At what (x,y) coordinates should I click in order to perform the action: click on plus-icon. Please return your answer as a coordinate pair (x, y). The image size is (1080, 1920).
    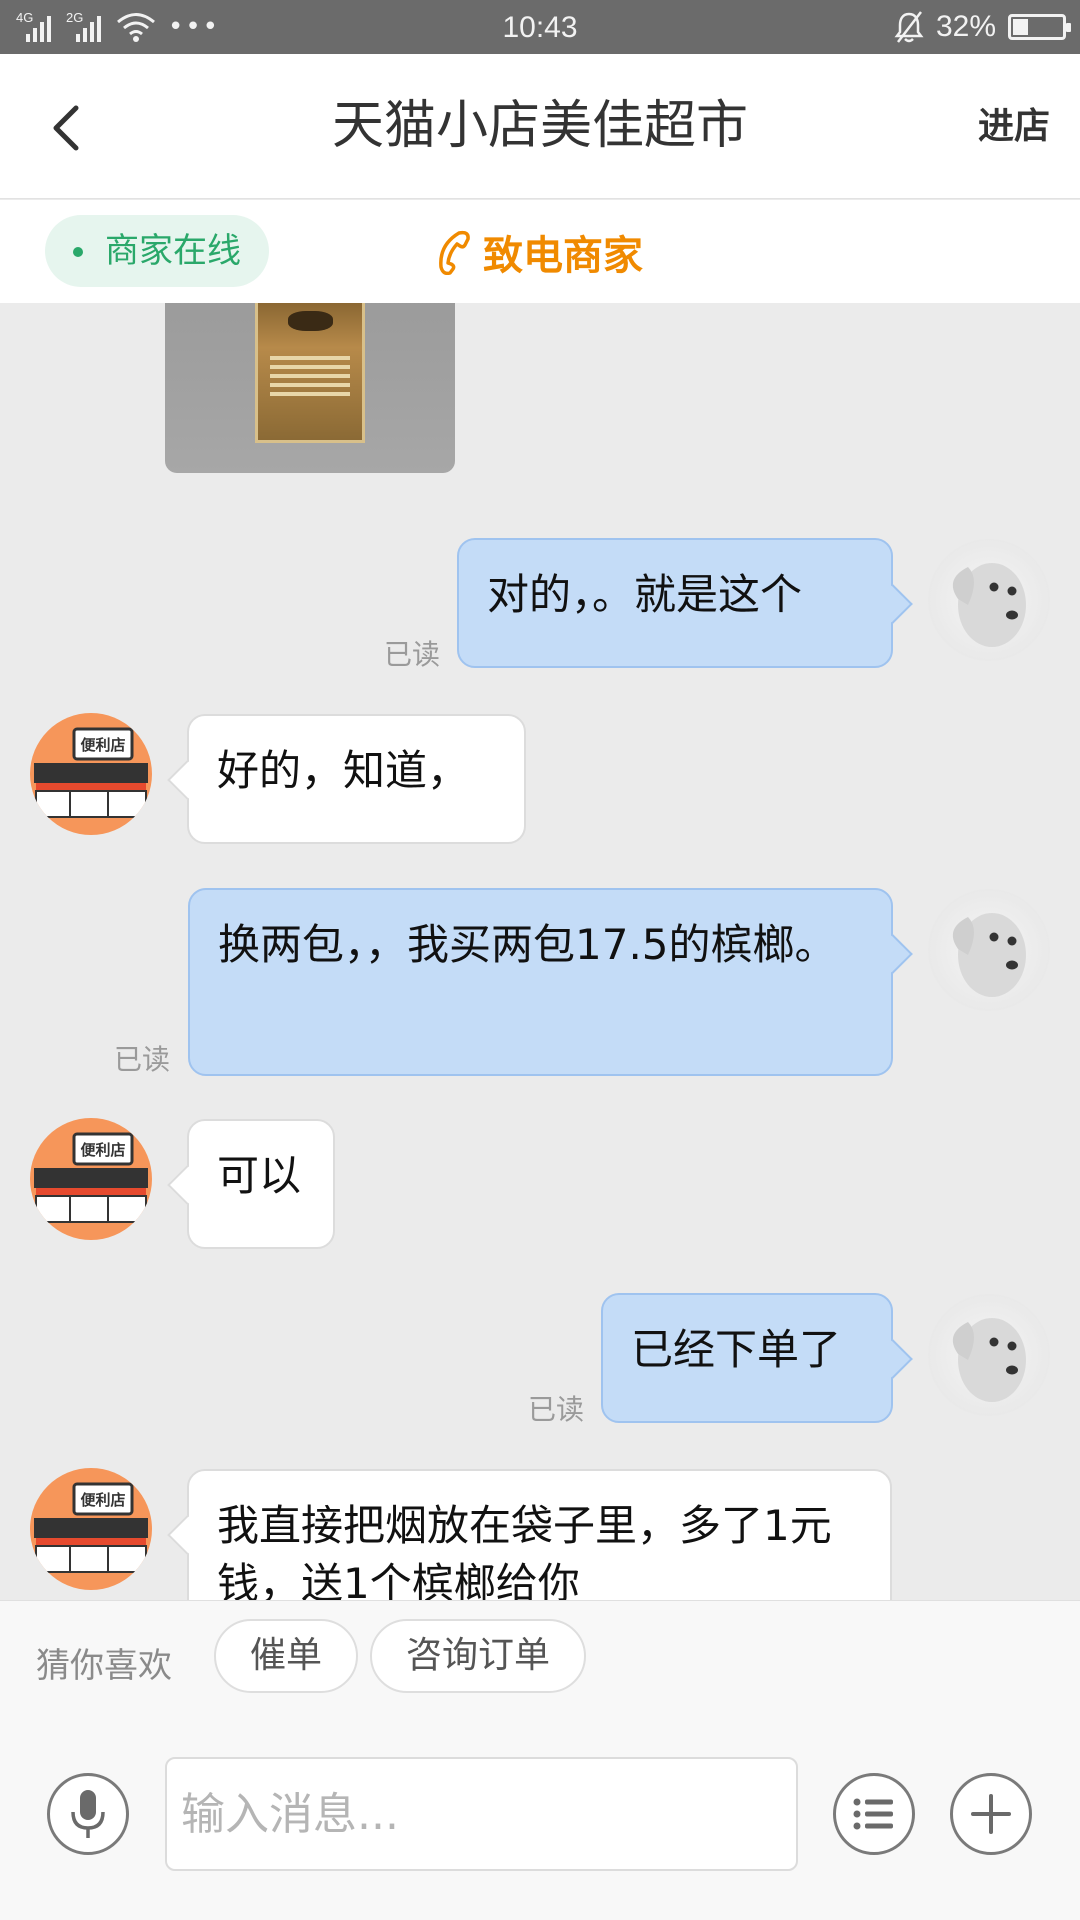
    Looking at the image, I should click on (991, 1814).